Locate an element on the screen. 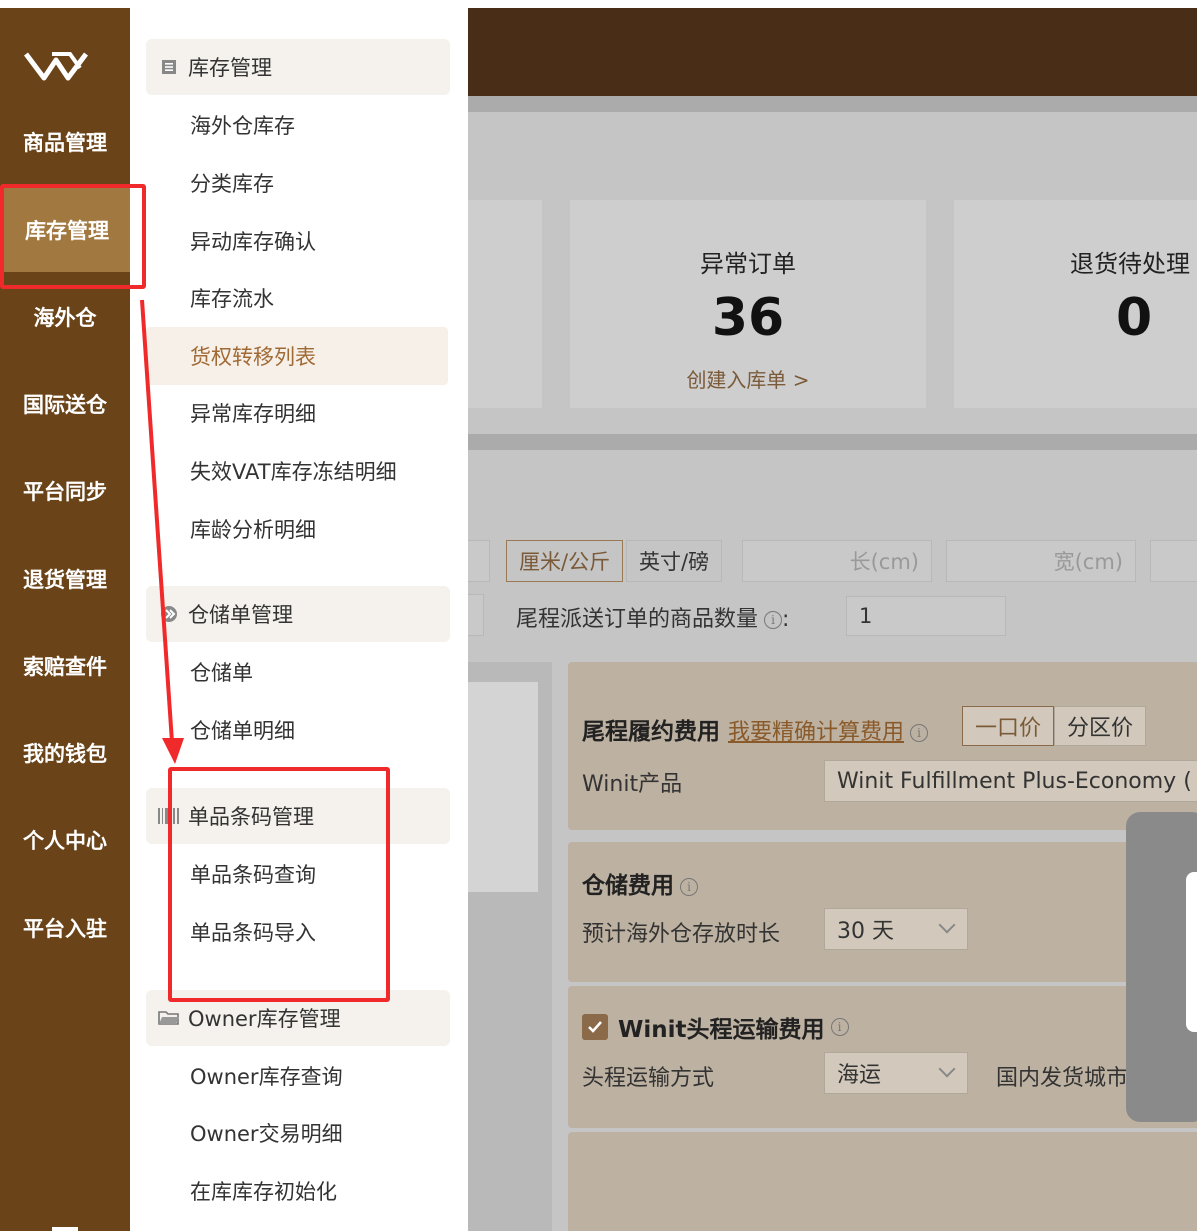 The image size is (1197, 1231). storage-duration-select: 30 天 is located at coordinates (896, 929).